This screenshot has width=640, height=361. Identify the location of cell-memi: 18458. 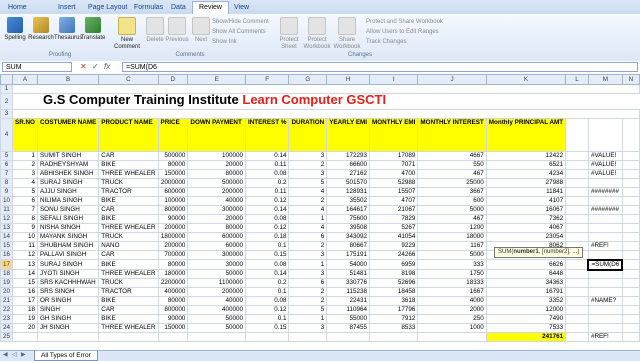
(394, 292).